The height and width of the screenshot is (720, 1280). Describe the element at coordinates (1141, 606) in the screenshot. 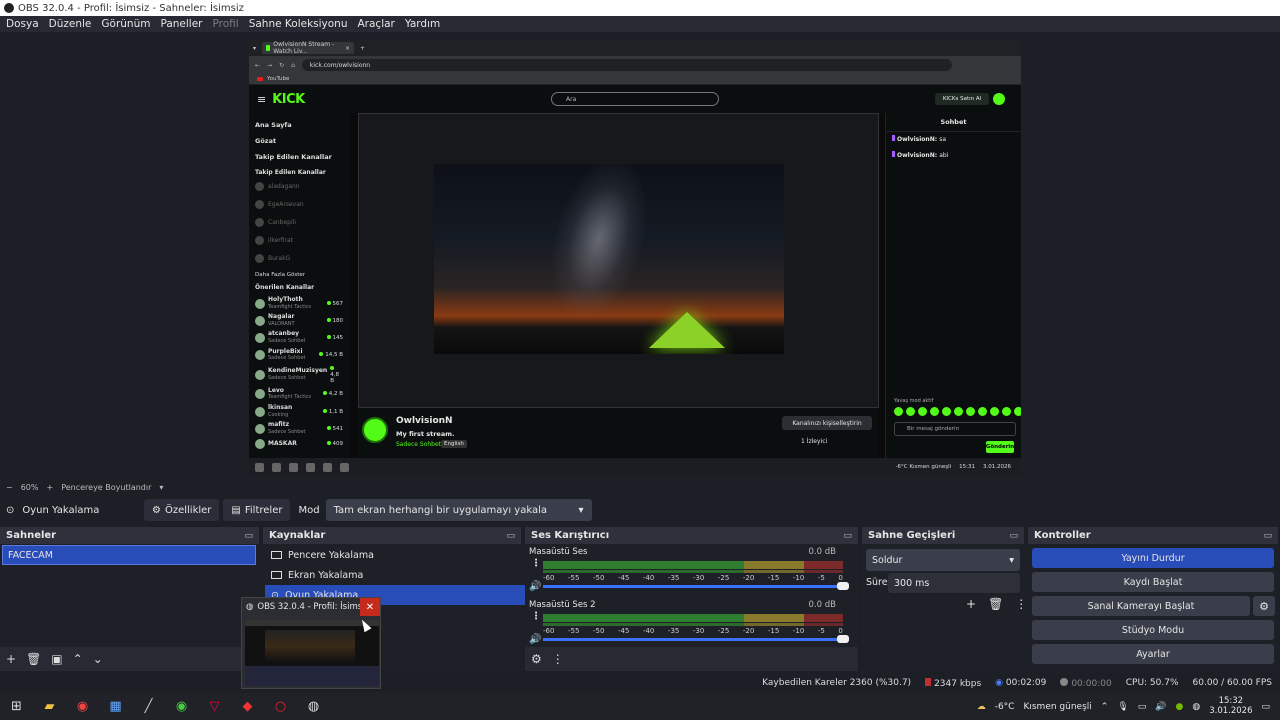

I see `start-virtual-camera-button: Sanal Kamerayı Başlat` at that location.